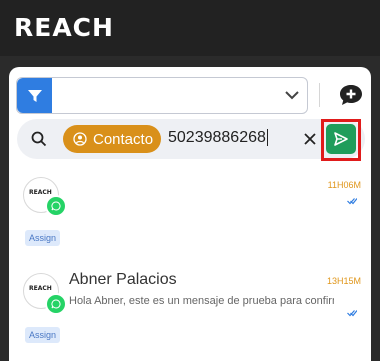 The width and height of the screenshot is (380, 361). What do you see at coordinates (39, 139) in the screenshot?
I see `search-icon` at bounding box center [39, 139].